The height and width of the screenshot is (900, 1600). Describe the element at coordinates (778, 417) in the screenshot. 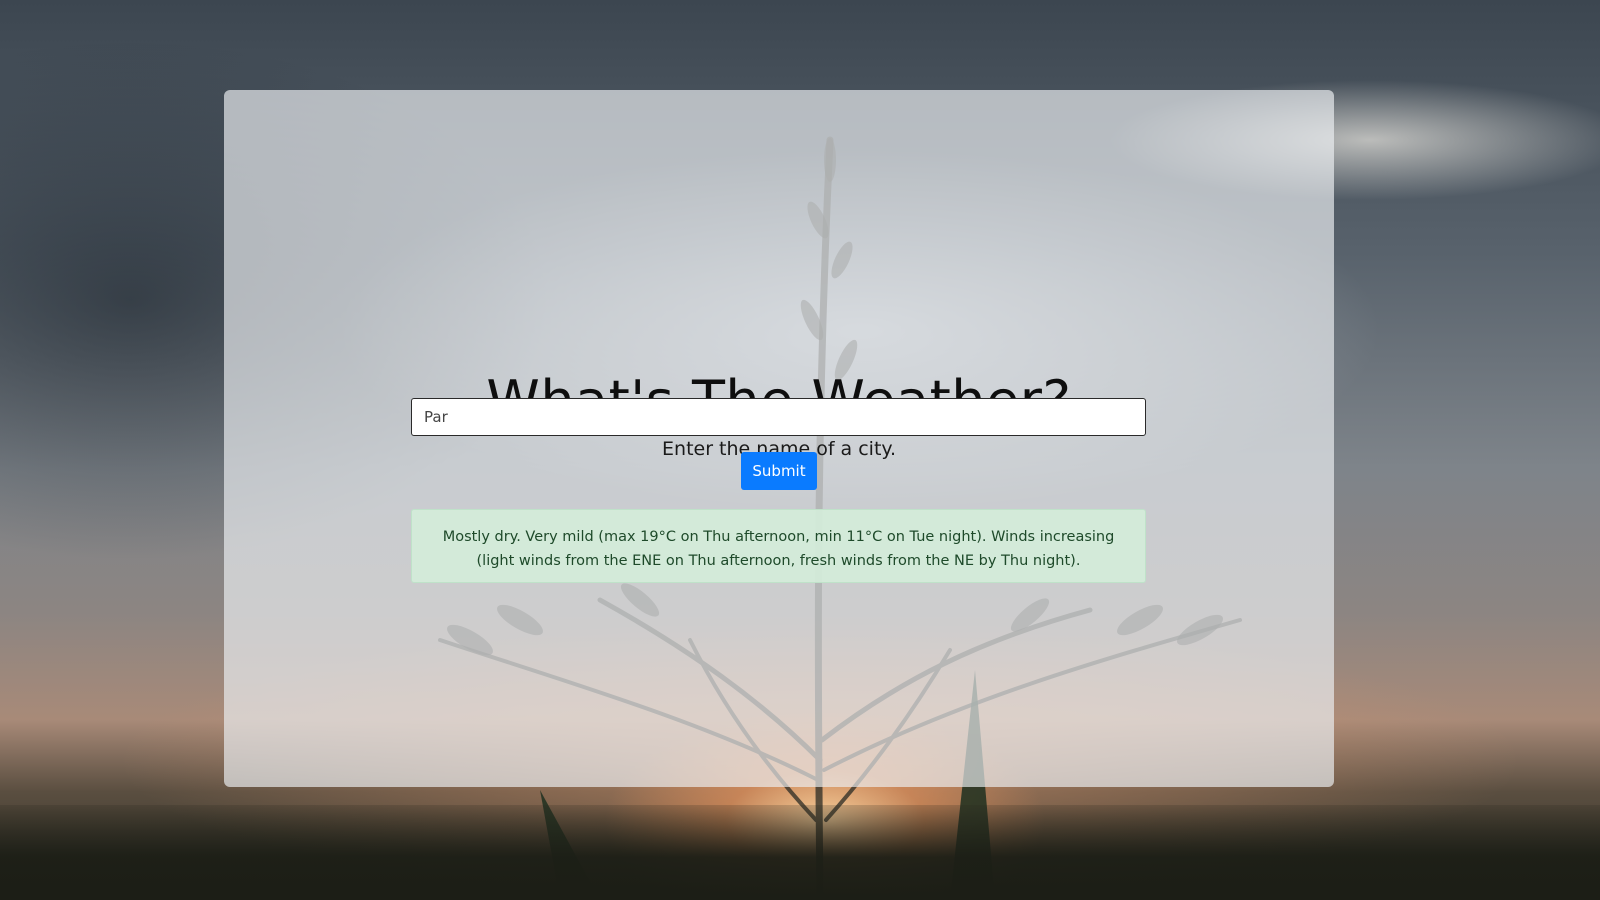

I see `city-search-input` at that location.